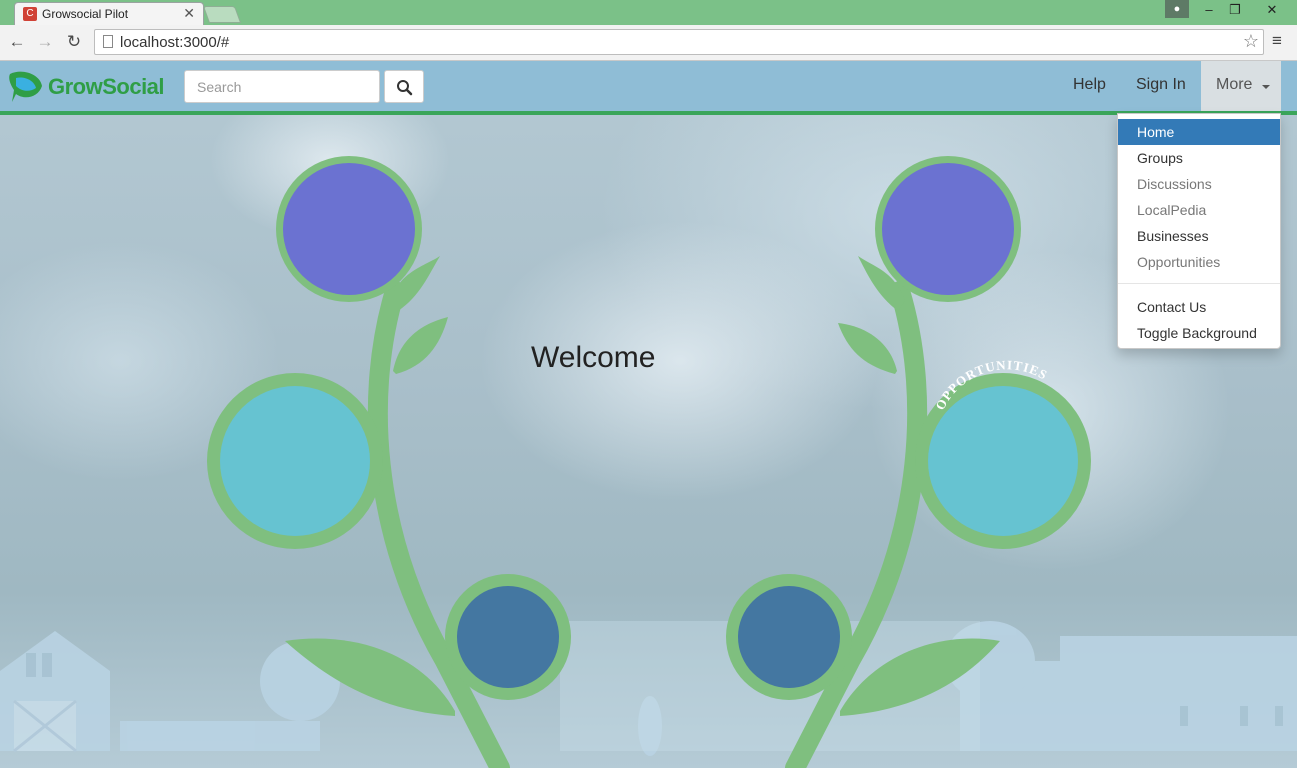  I want to click on search-icon, so click(405, 88).